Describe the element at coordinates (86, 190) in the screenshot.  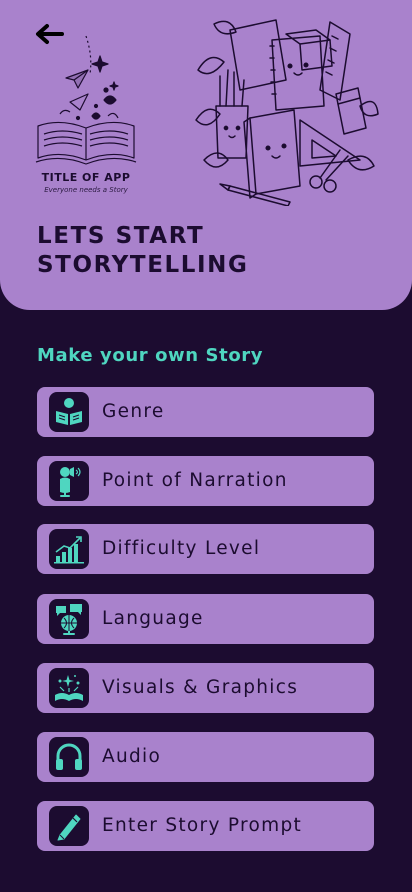
I see `logo-tagline: Everyone needs a Story` at that location.